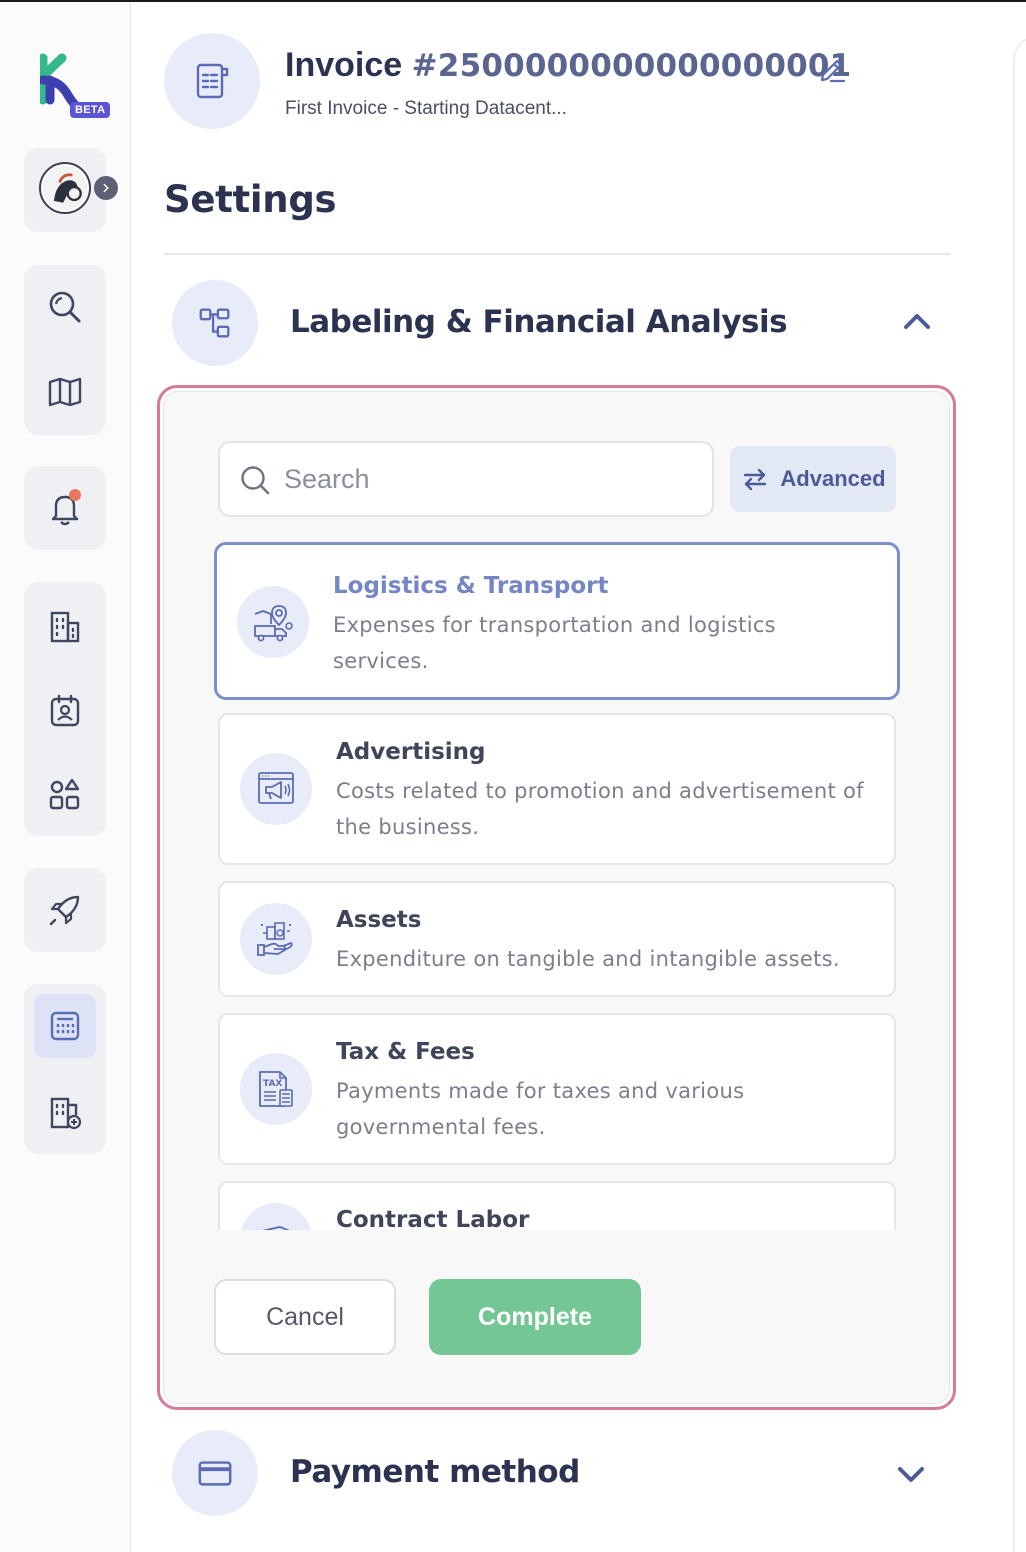 This screenshot has width=1026, height=1552. I want to click on invoice-title-label: Invoice, so click(344, 65).